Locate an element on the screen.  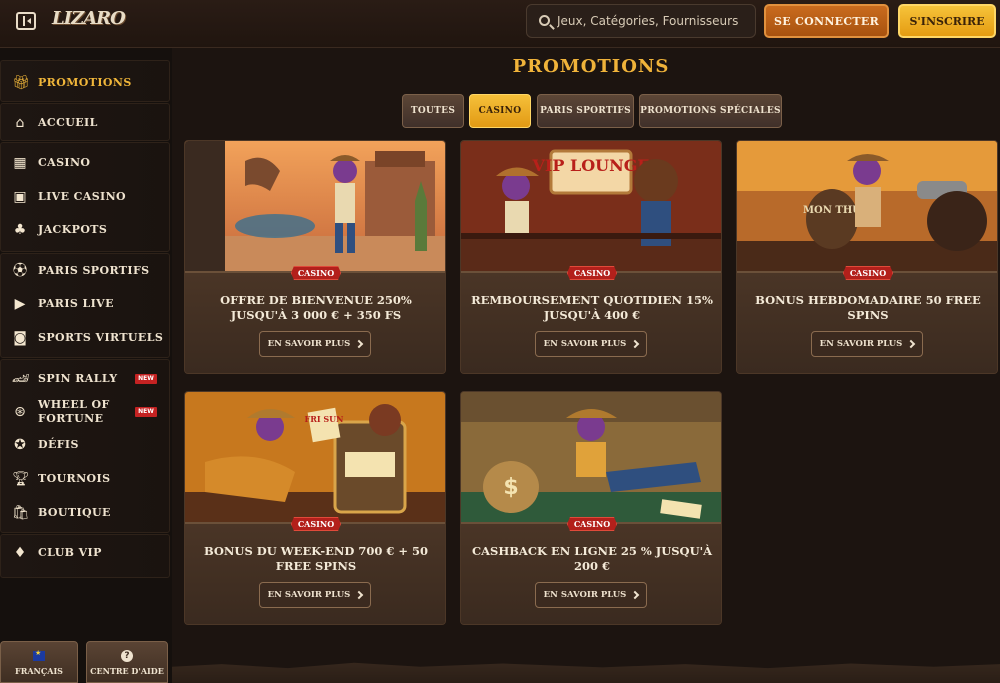
promo-card-image-vip-lounge: VIP LOUNGE is located at coordinates (591, 207).